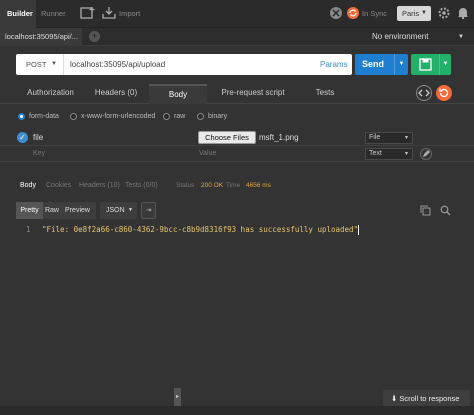 The height and width of the screenshot is (415, 474). I want to click on response-tab-cookies: Cookies, so click(58, 186).